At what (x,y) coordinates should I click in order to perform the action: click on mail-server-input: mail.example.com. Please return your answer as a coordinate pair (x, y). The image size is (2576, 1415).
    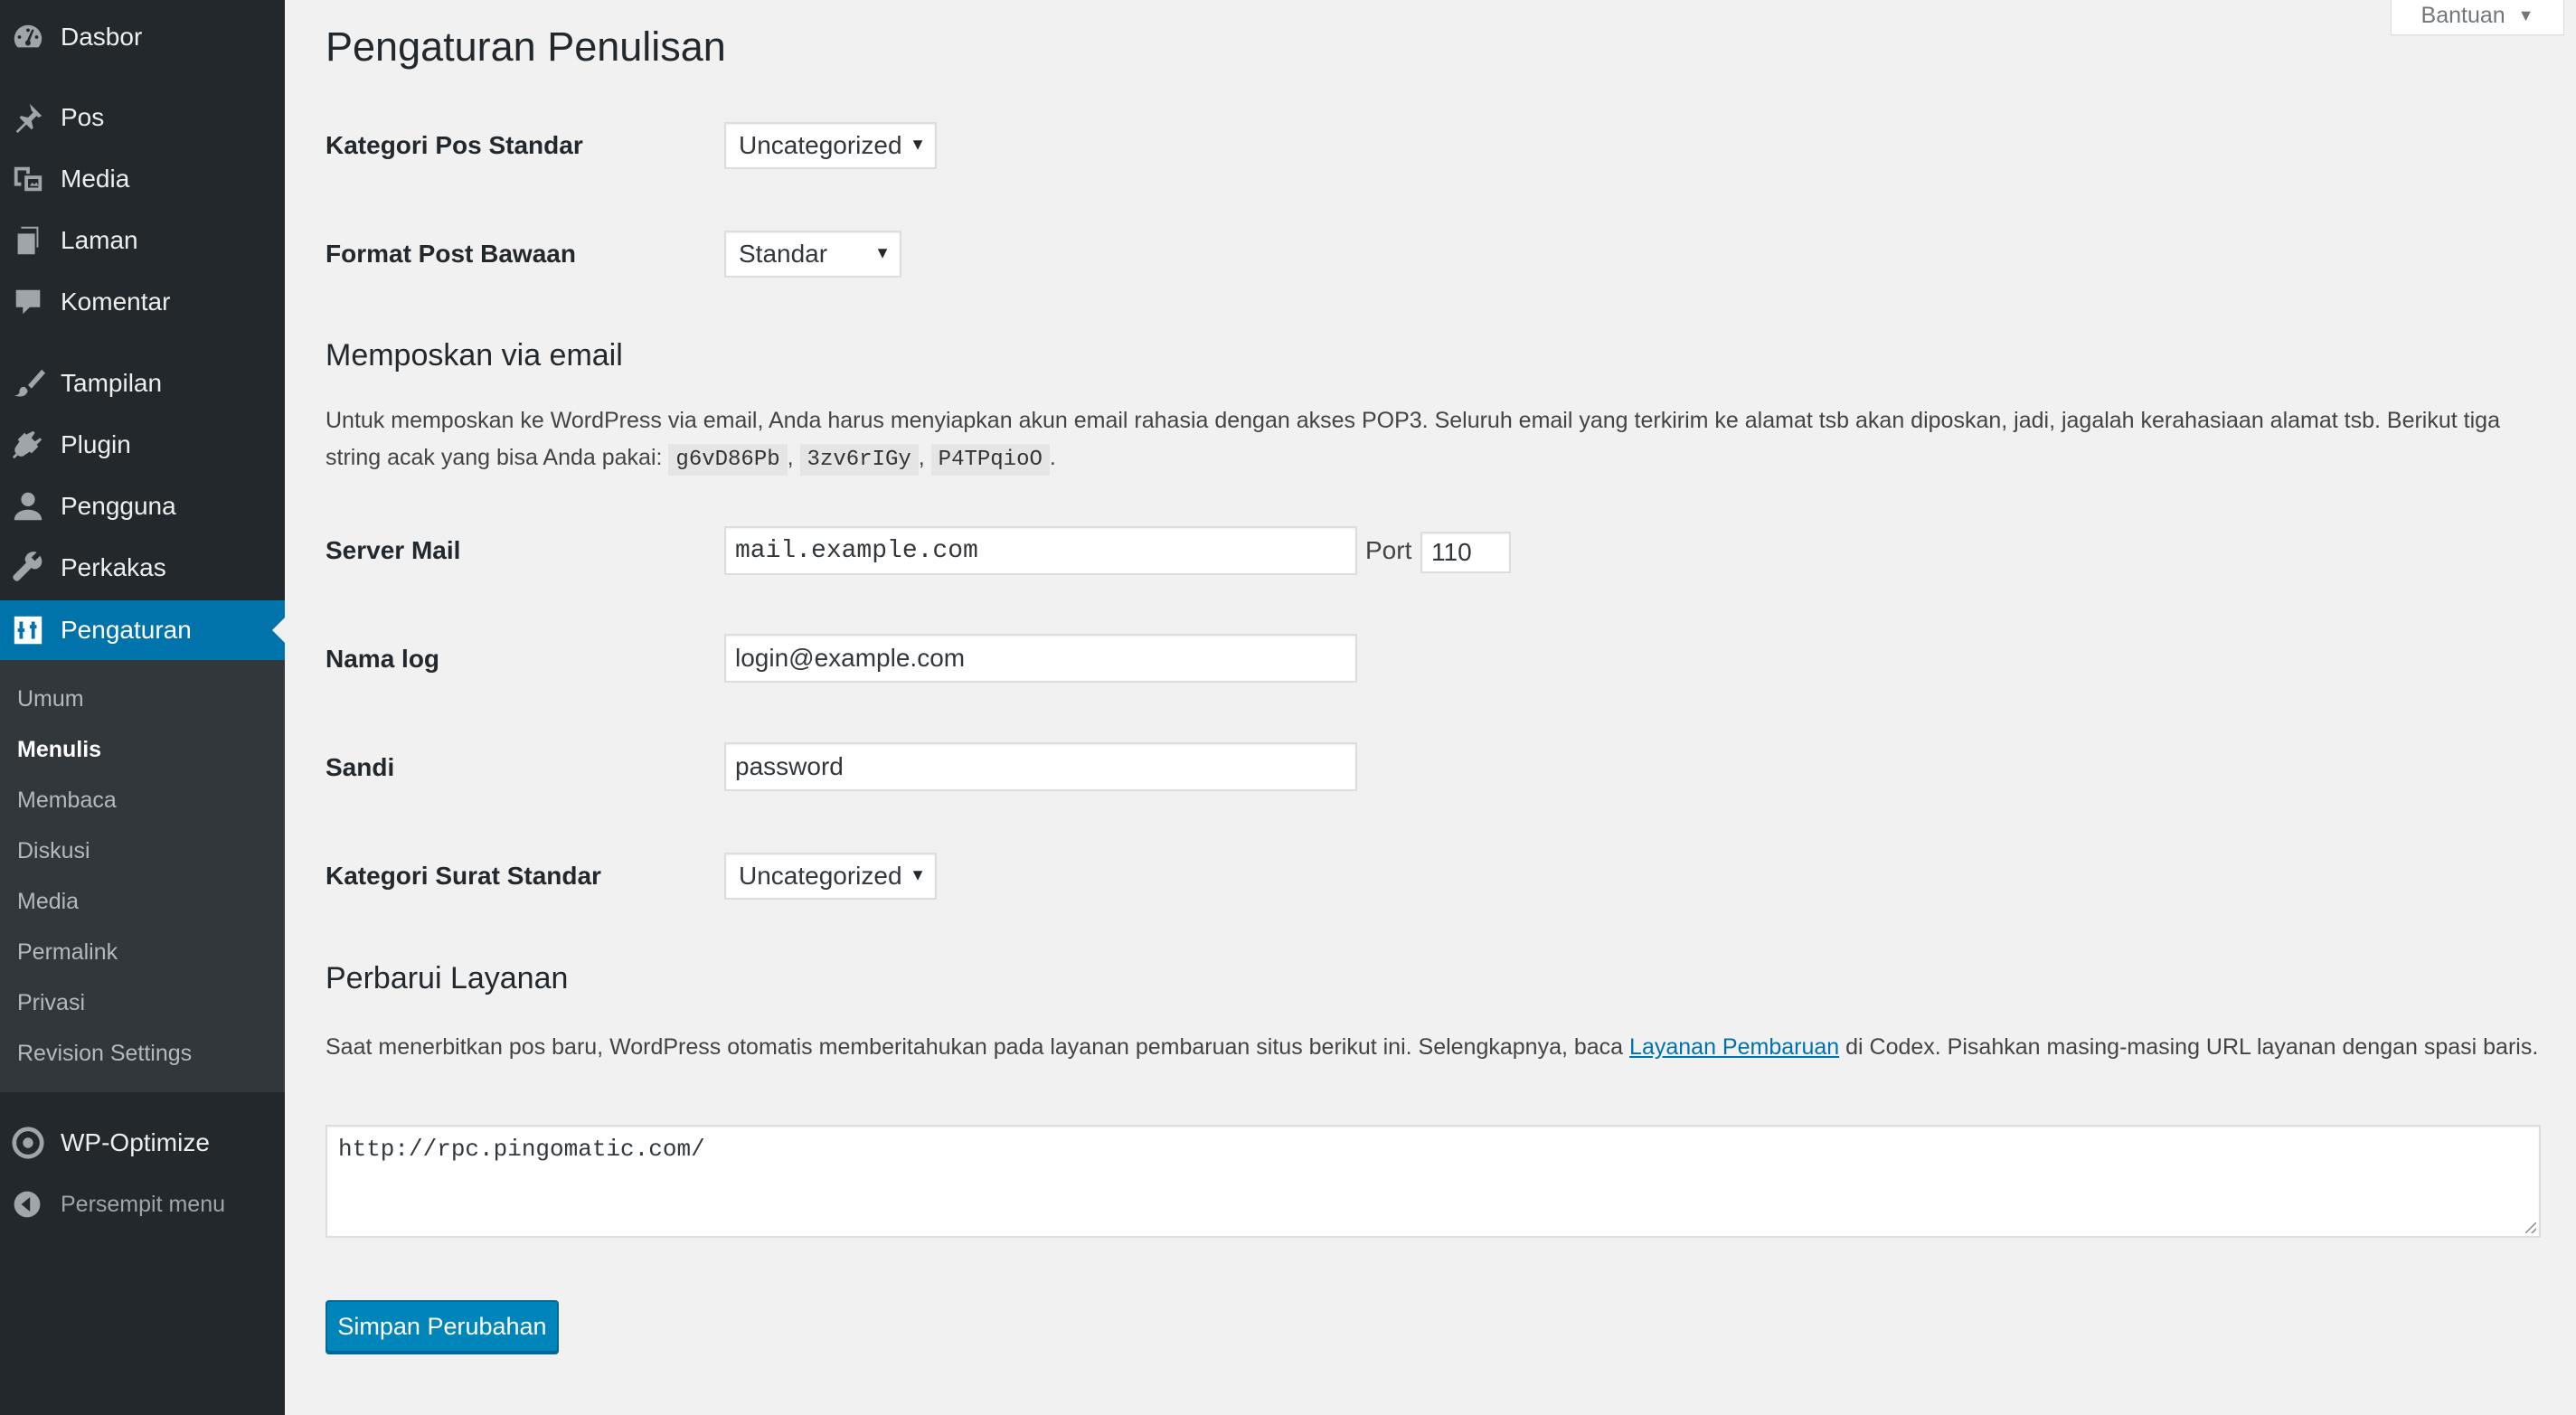
    Looking at the image, I should click on (1040, 550).